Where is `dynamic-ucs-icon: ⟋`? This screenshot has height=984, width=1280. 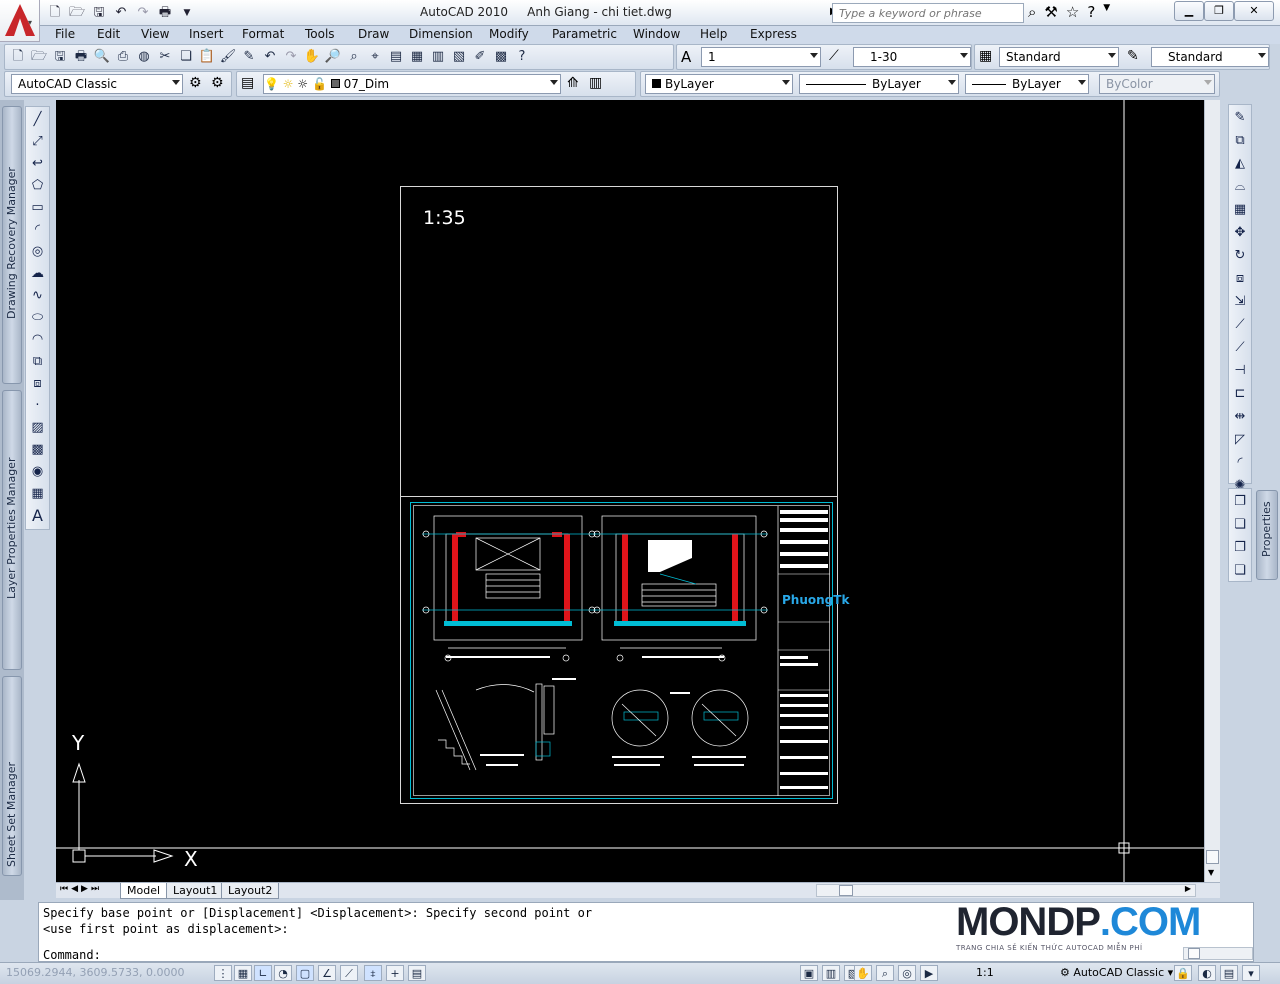
dynamic-ucs-icon: ⟋ is located at coordinates (349, 973).